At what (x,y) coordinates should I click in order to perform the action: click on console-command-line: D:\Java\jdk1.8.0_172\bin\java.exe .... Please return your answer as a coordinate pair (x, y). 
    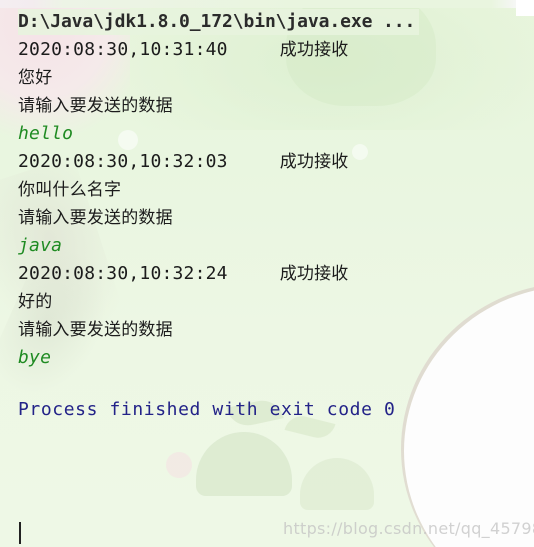
    Looking at the image, I should click on (267, 22).